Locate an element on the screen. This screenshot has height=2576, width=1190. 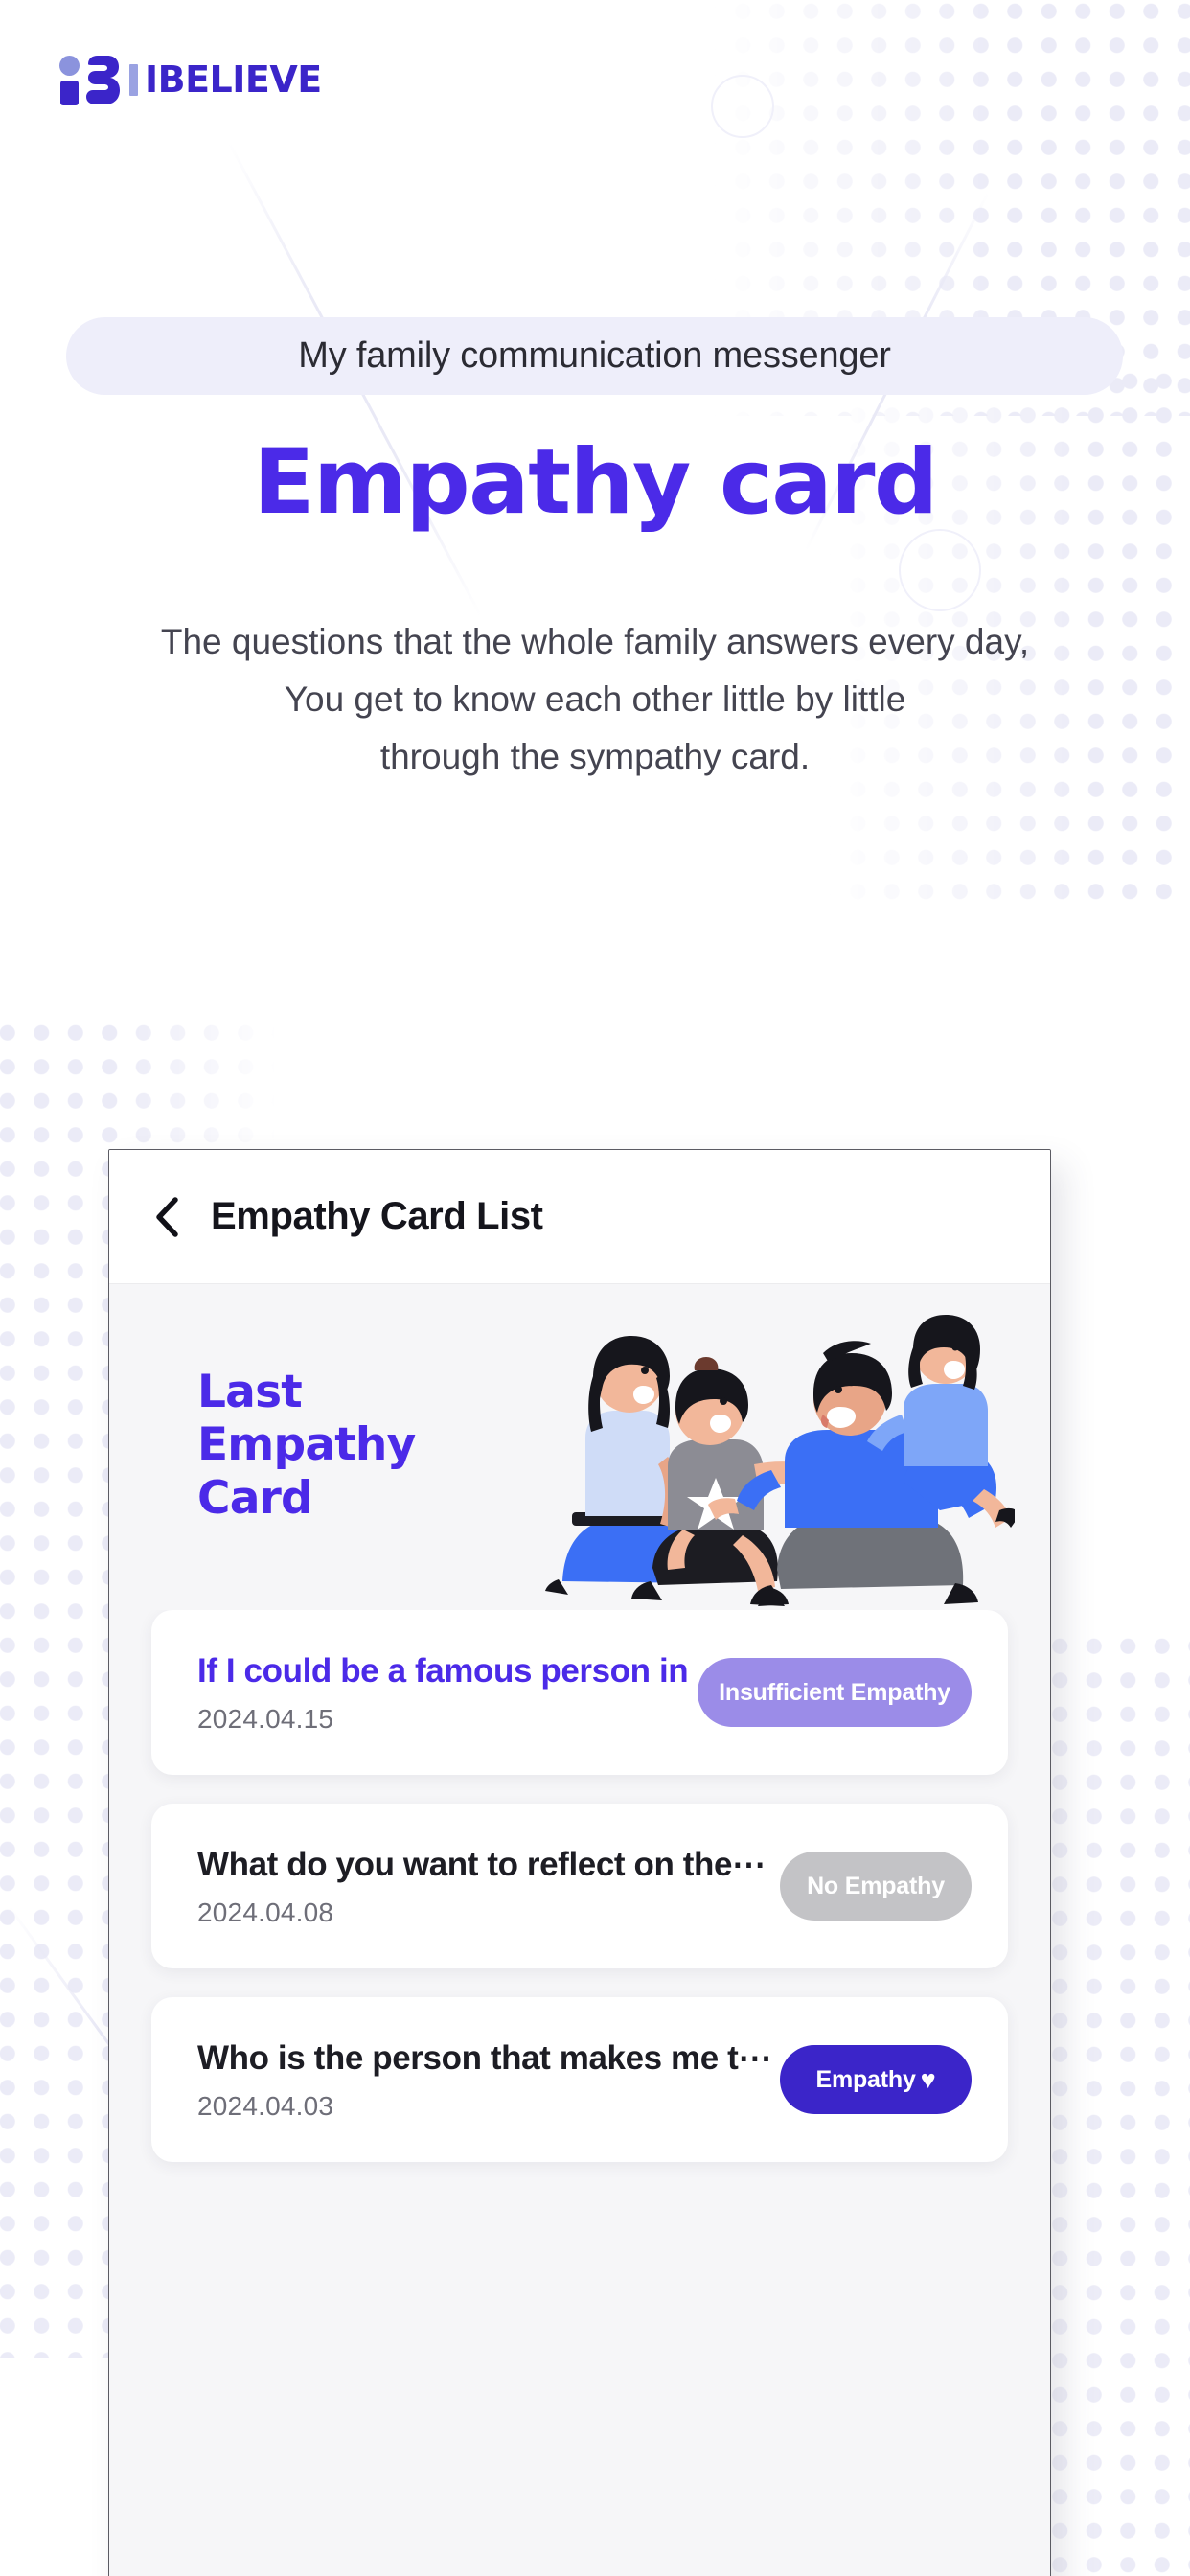
brand-name: IBELIEVE is located at coordinates (234, 79).